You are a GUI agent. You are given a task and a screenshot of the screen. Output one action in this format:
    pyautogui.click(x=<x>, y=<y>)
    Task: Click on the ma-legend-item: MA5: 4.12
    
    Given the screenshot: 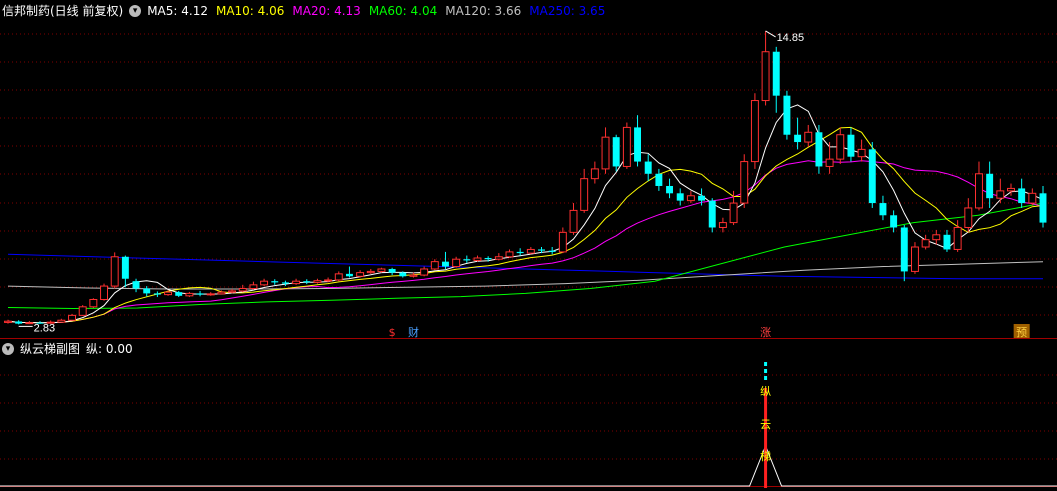 What is the action you would take?
    pyautogui.click(x=177, y=11)
    